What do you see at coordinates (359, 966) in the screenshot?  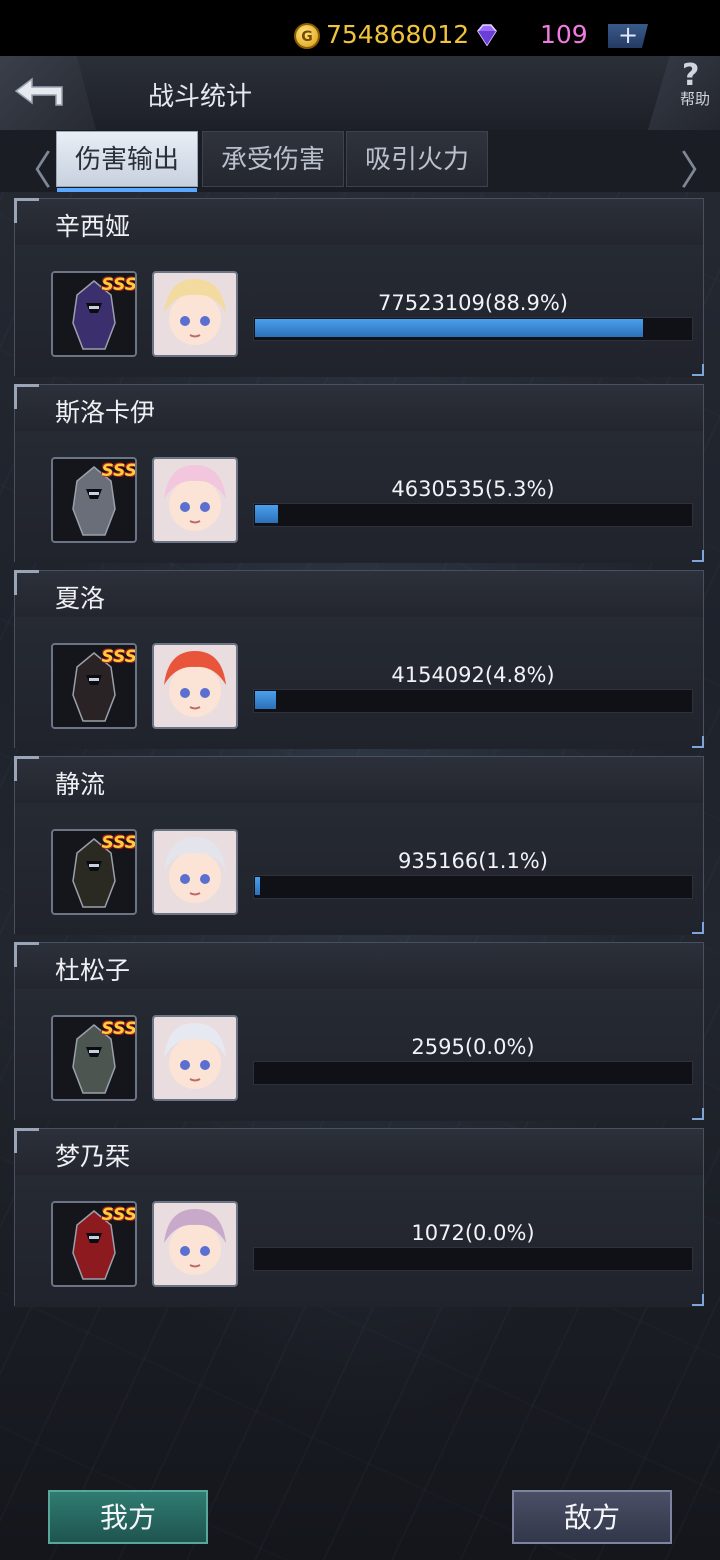 I see `card-header: 杜松子` at bounding box center [359, 966].